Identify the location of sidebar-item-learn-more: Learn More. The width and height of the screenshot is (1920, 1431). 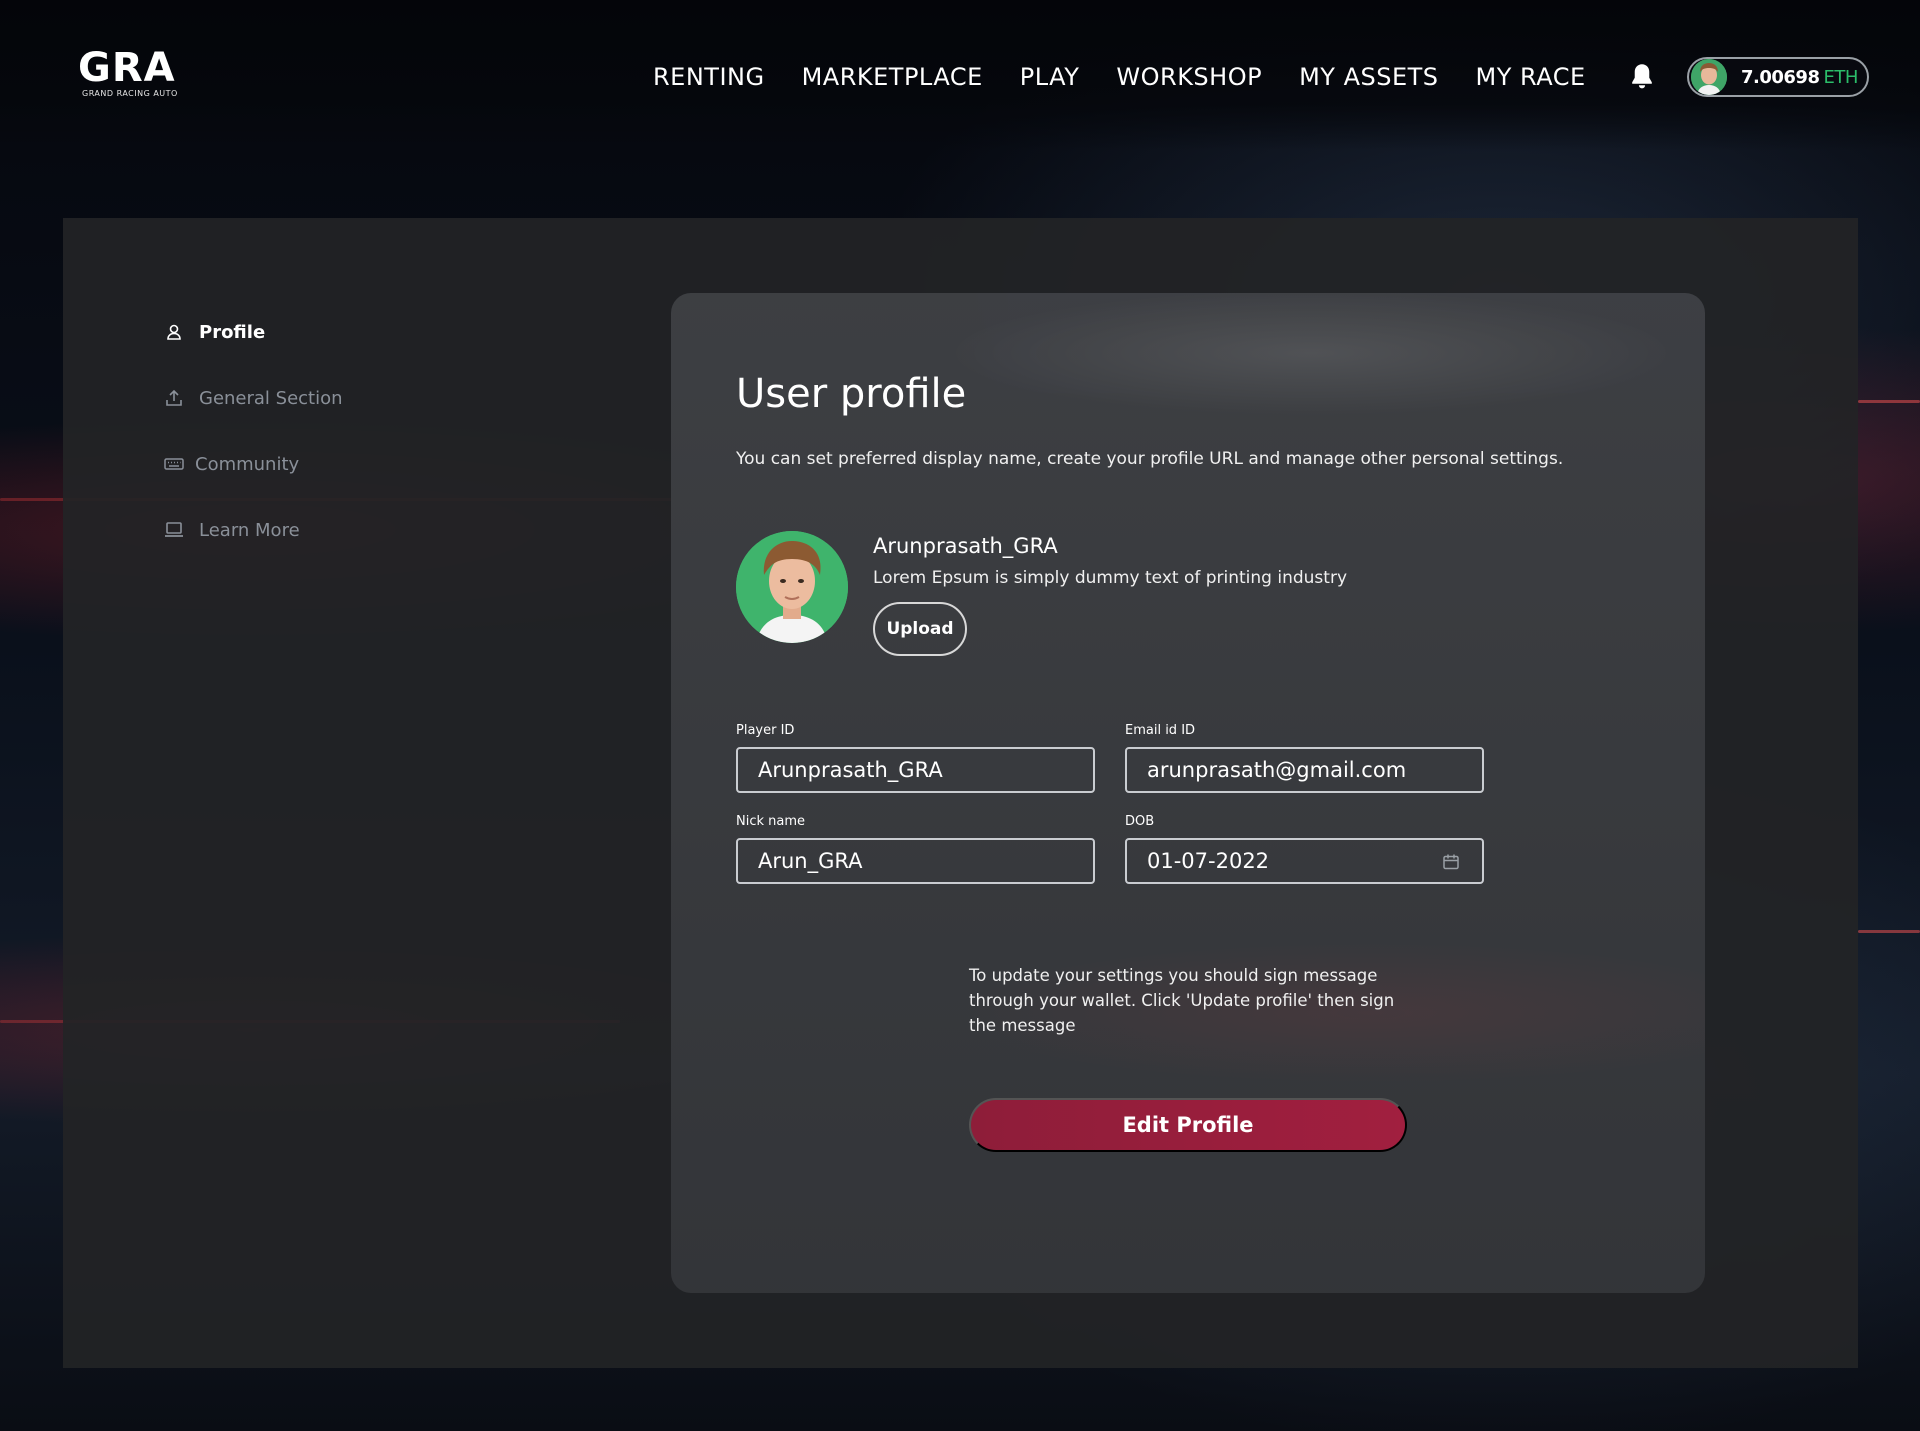
(253, 530).